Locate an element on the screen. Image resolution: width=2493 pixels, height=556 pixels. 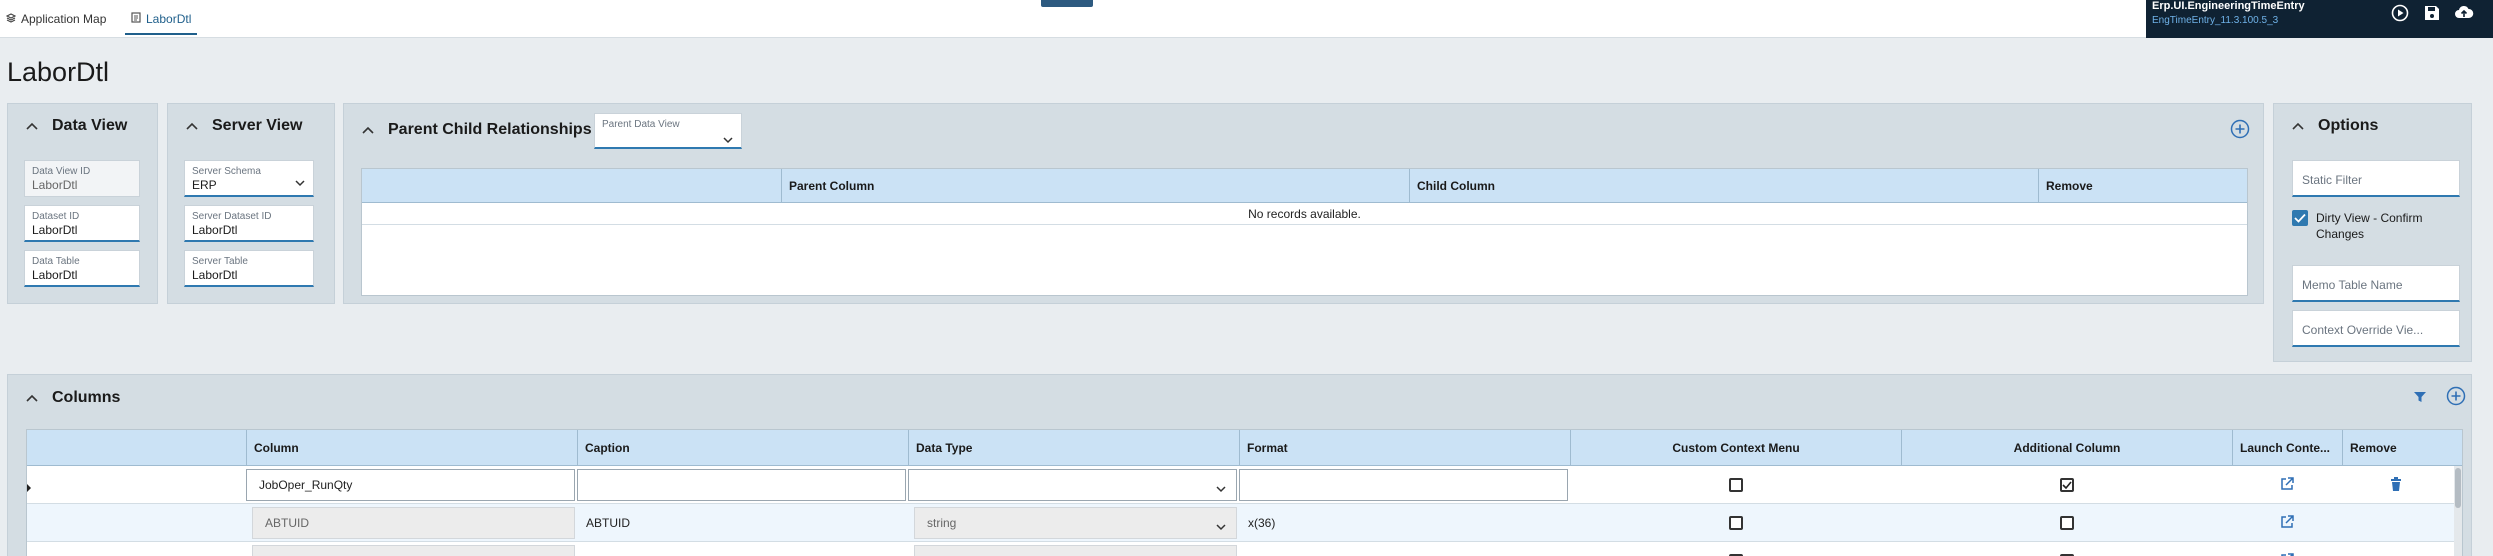
cloud-upload-icon is located at coordinates (2464, 13).